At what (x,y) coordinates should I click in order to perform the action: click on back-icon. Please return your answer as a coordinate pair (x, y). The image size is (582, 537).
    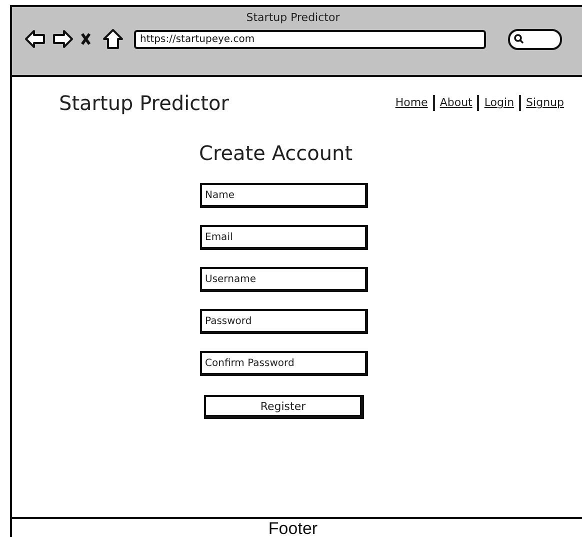
    Looking at the image, I should click on (35, 39).